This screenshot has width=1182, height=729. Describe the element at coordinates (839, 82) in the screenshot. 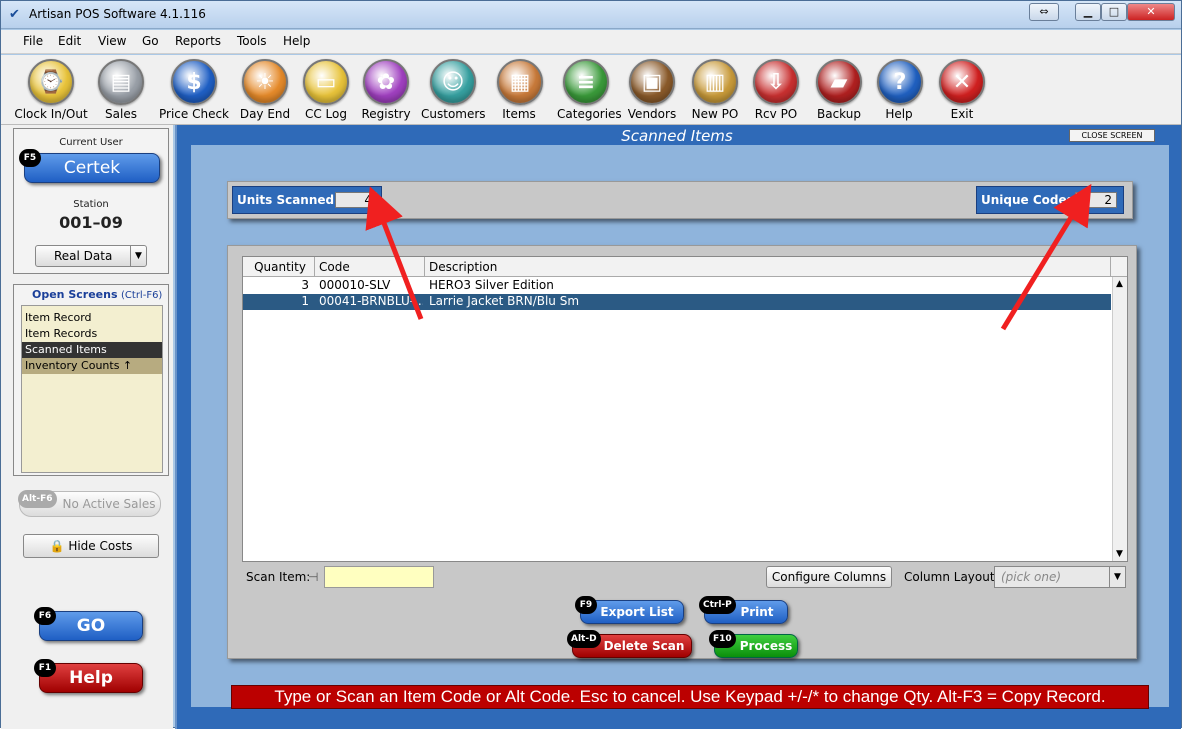

I see `usb-drive-icon: ▰` at that location.